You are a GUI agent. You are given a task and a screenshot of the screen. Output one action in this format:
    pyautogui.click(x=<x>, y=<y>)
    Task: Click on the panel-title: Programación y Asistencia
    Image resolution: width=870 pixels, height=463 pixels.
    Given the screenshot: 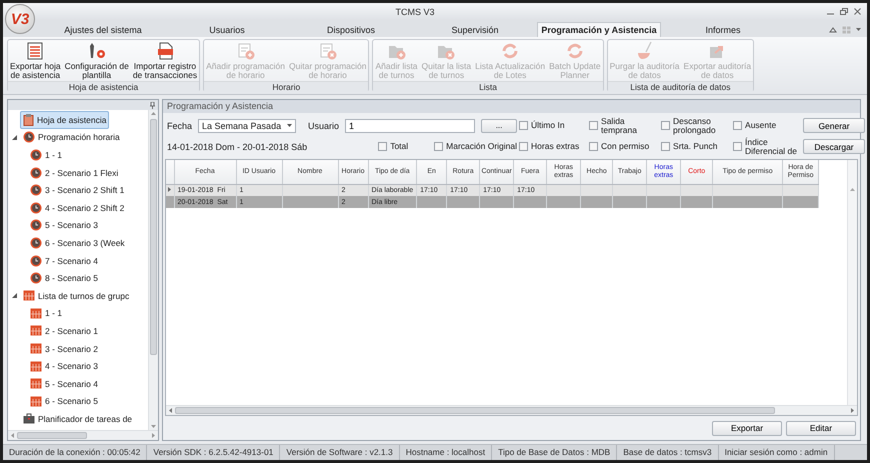 What is the action you would take?
    pyautogui.click(x=511, y=106)
    